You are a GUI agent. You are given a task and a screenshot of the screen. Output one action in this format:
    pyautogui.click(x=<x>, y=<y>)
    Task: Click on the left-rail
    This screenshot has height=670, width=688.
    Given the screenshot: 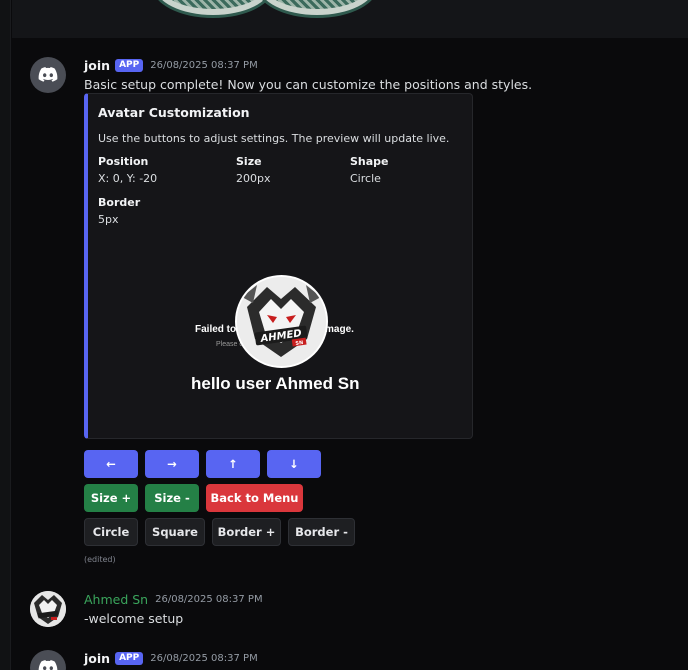 What is the action you would take?
    pyautogui.click(x=5, y=335)
    